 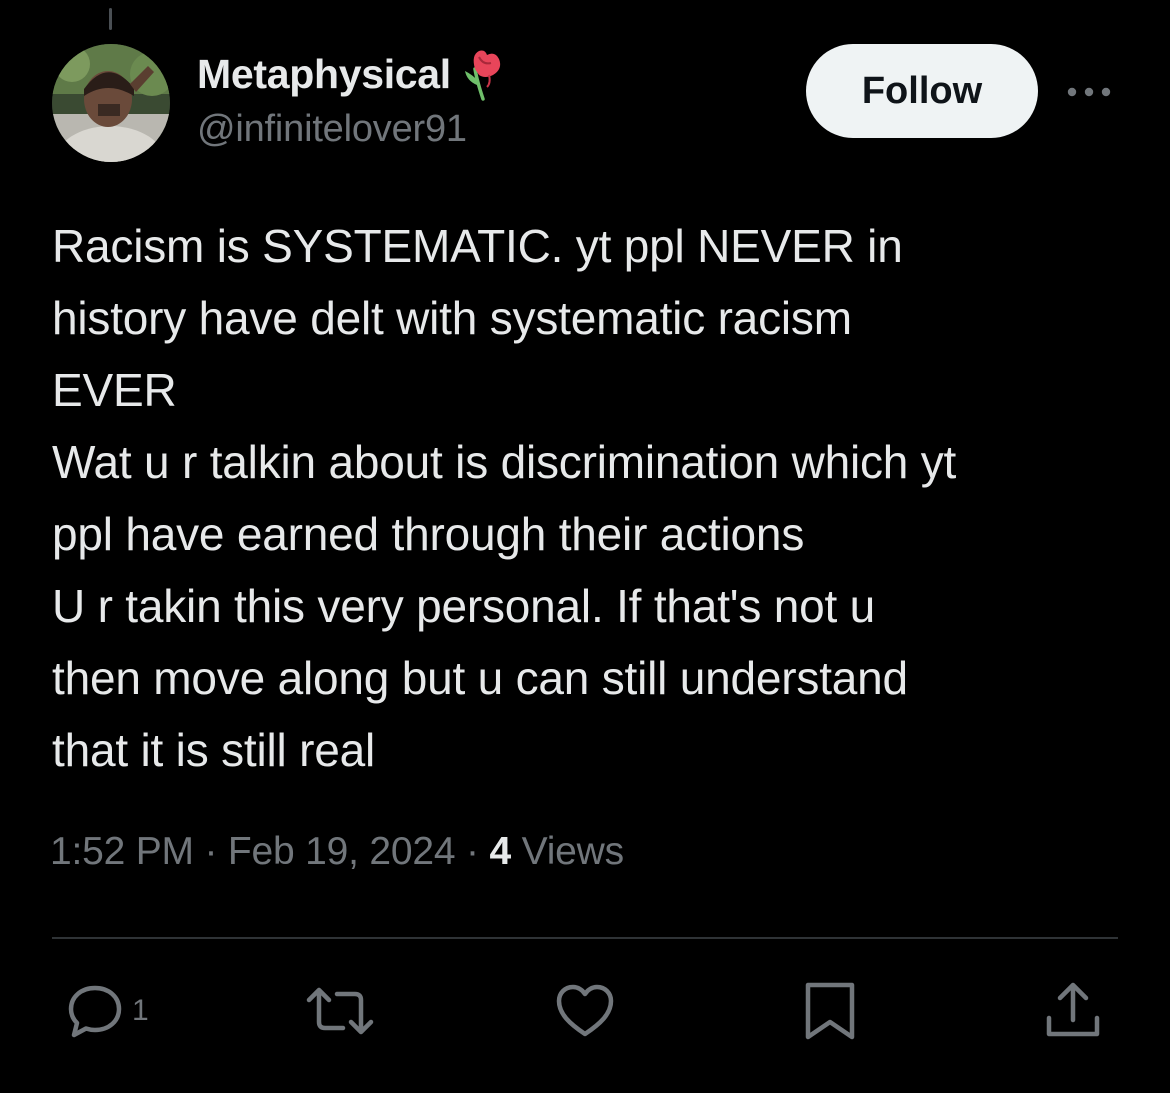 I want to click on like-button, so click(x=585, y=1011).